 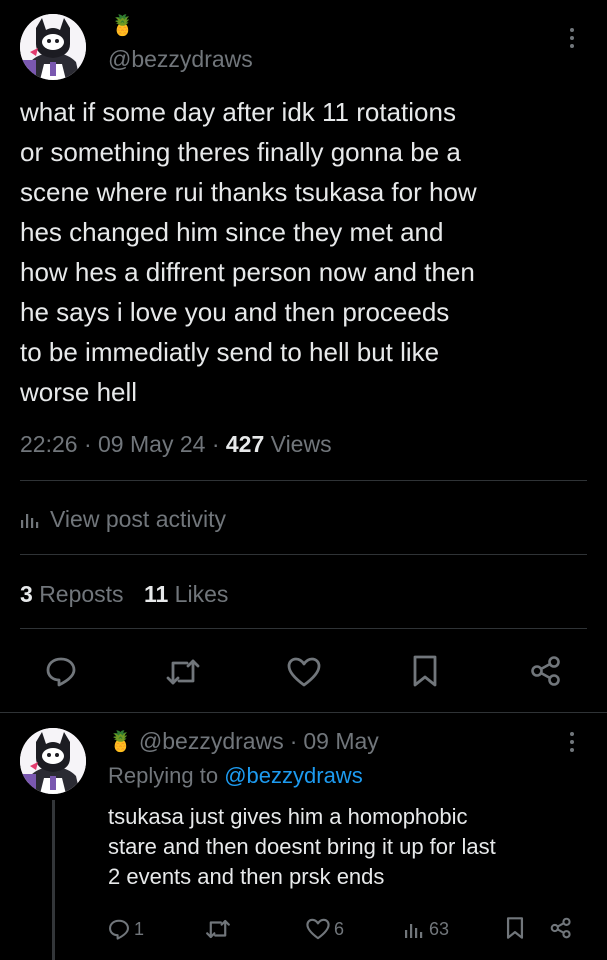 What do you see at coordinates (546, 671) in the screenshot?
I see `share-icon` at bounding box center [546, 671].